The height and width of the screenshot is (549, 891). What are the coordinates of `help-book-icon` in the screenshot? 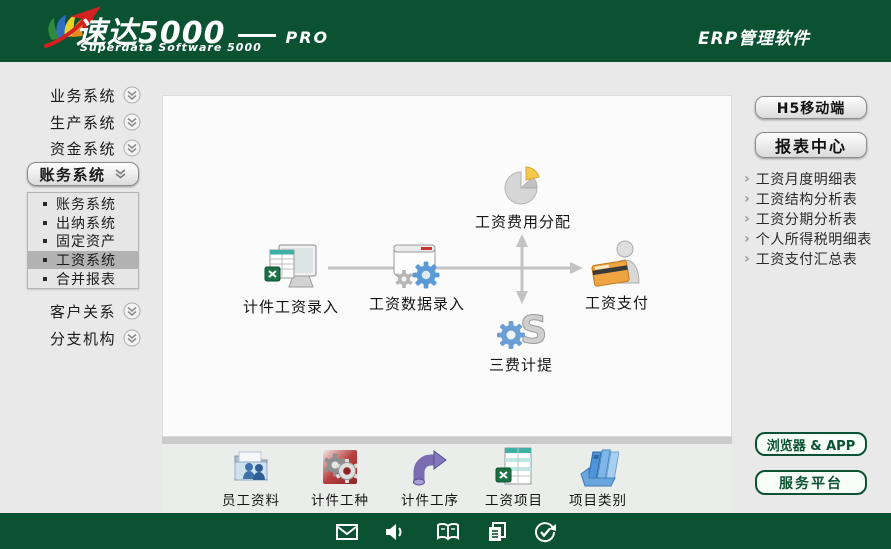 It's located at (448, 532).